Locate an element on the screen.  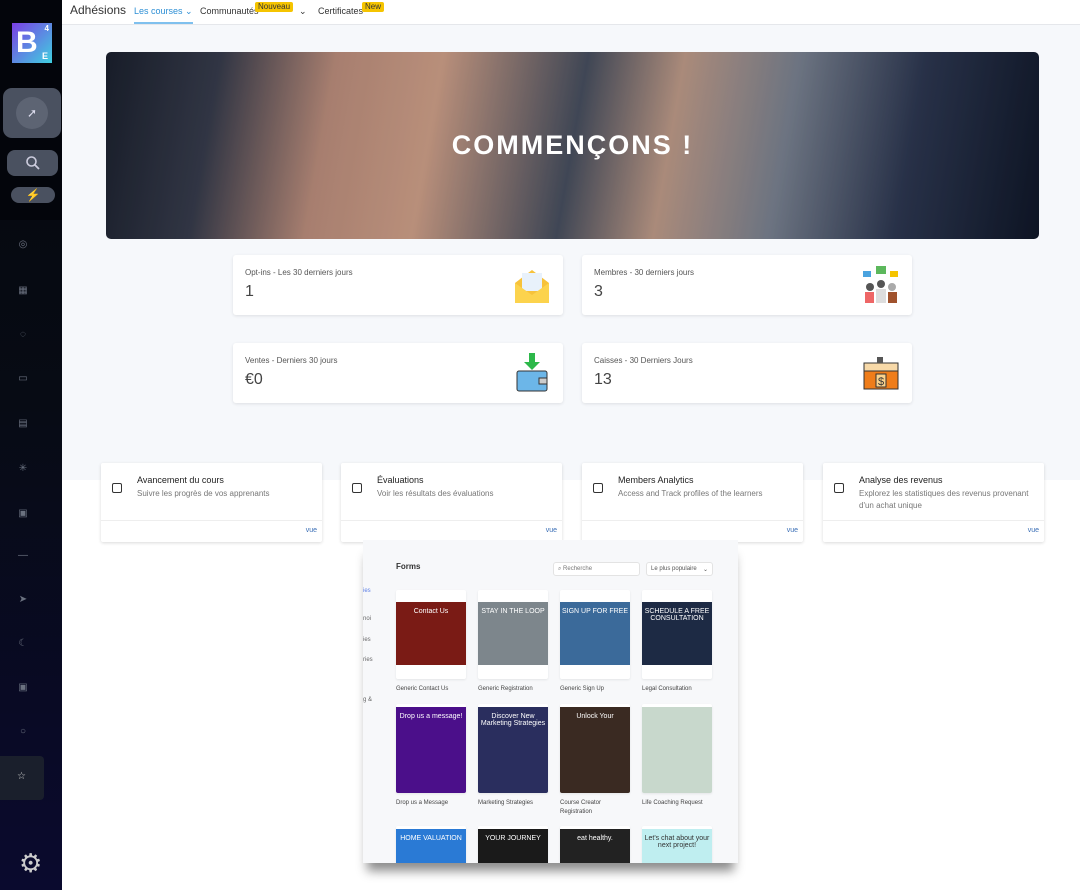
side-item: noi is located at coordinates (367, 619).